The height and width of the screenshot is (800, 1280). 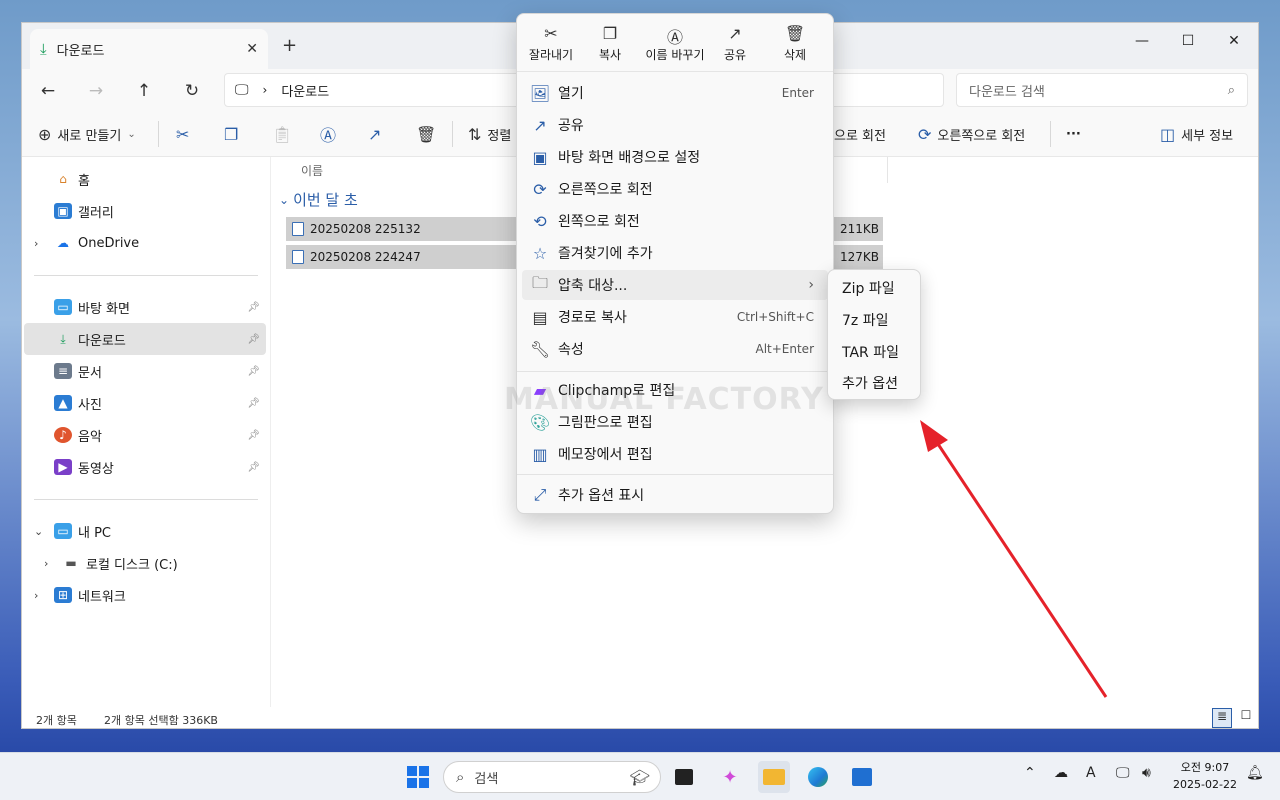 What do you see at coordinates (675, 43) in the screenshot?
I see `rename-action: Ⓐ 이름 바꾸기` at bounding box center [675, 43].